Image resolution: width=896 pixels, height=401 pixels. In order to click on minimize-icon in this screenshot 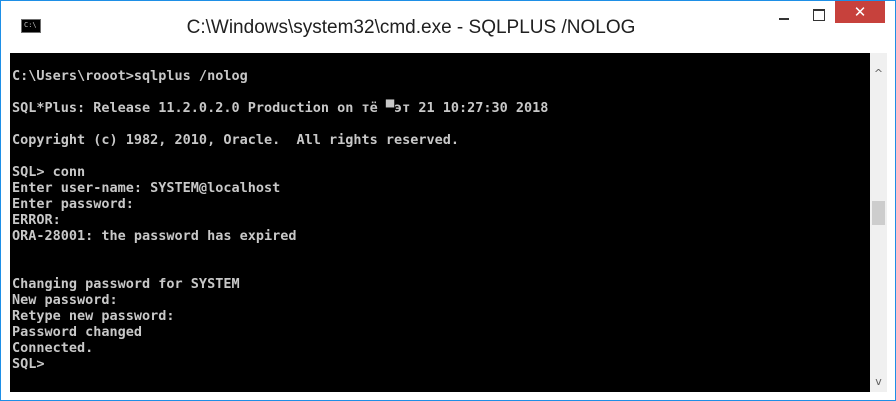, I will do `click(784, 19)`.